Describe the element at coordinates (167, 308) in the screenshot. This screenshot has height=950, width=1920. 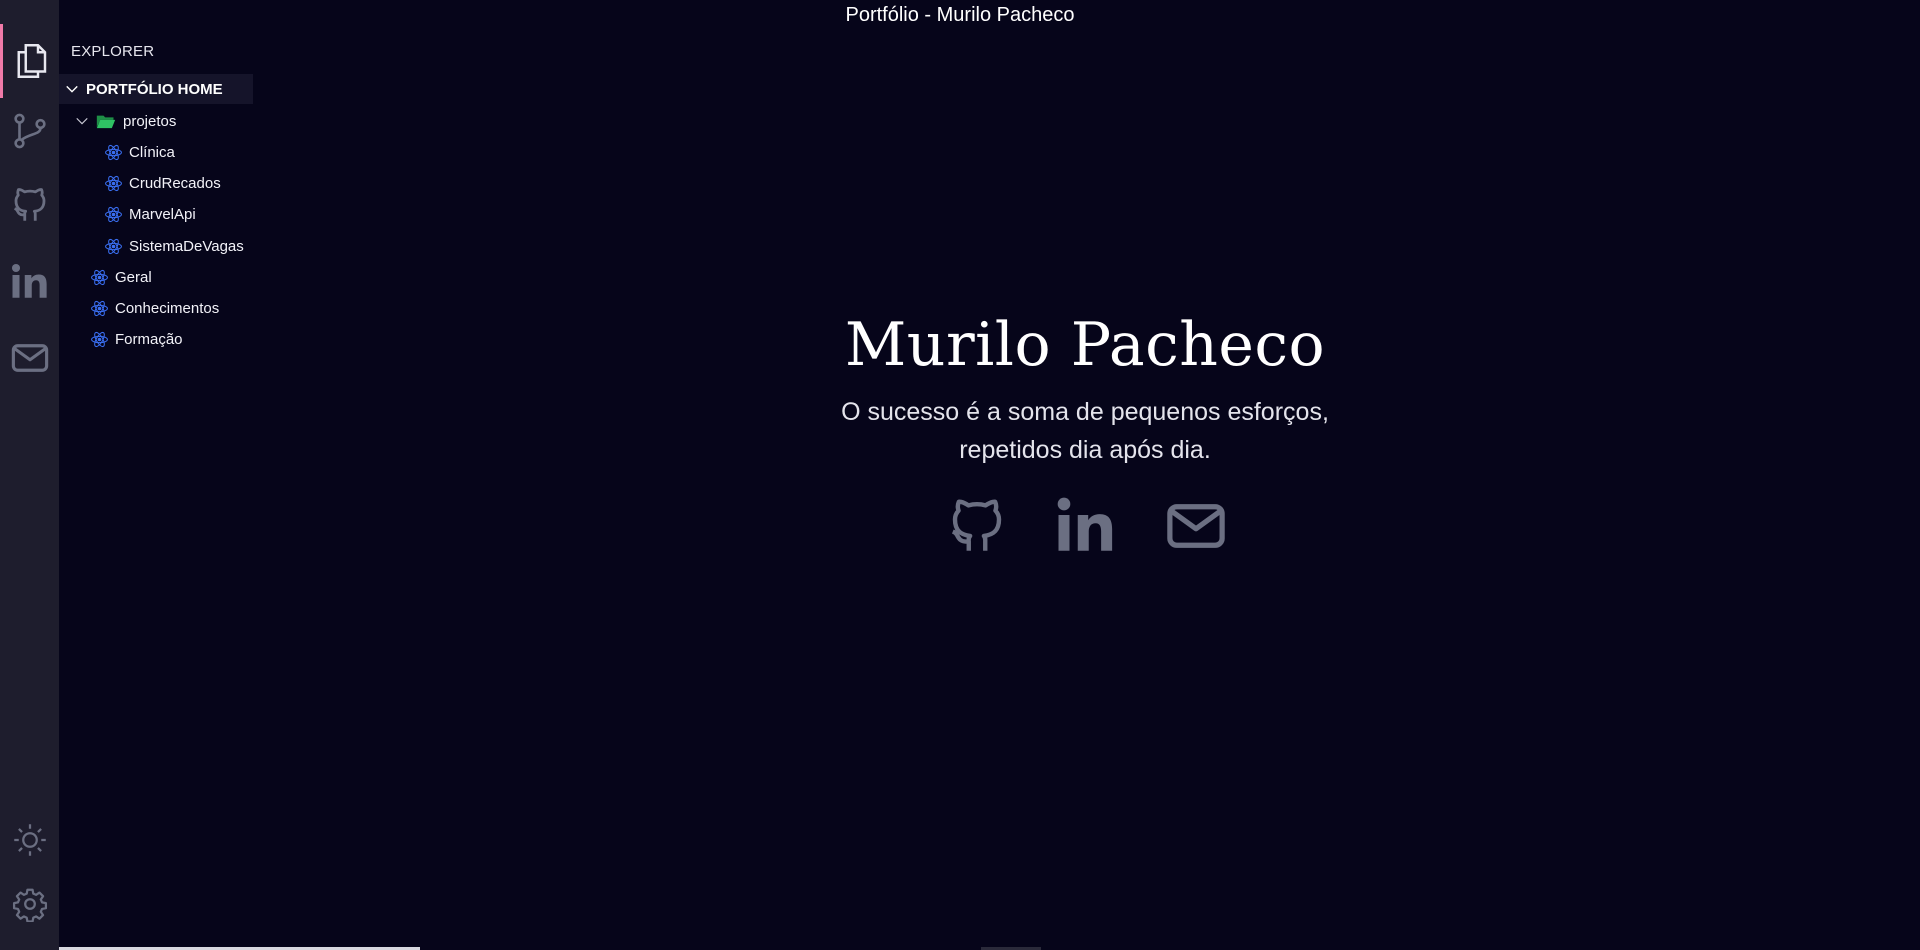
I see `tree-item-label: Conhecimentos` at that location.